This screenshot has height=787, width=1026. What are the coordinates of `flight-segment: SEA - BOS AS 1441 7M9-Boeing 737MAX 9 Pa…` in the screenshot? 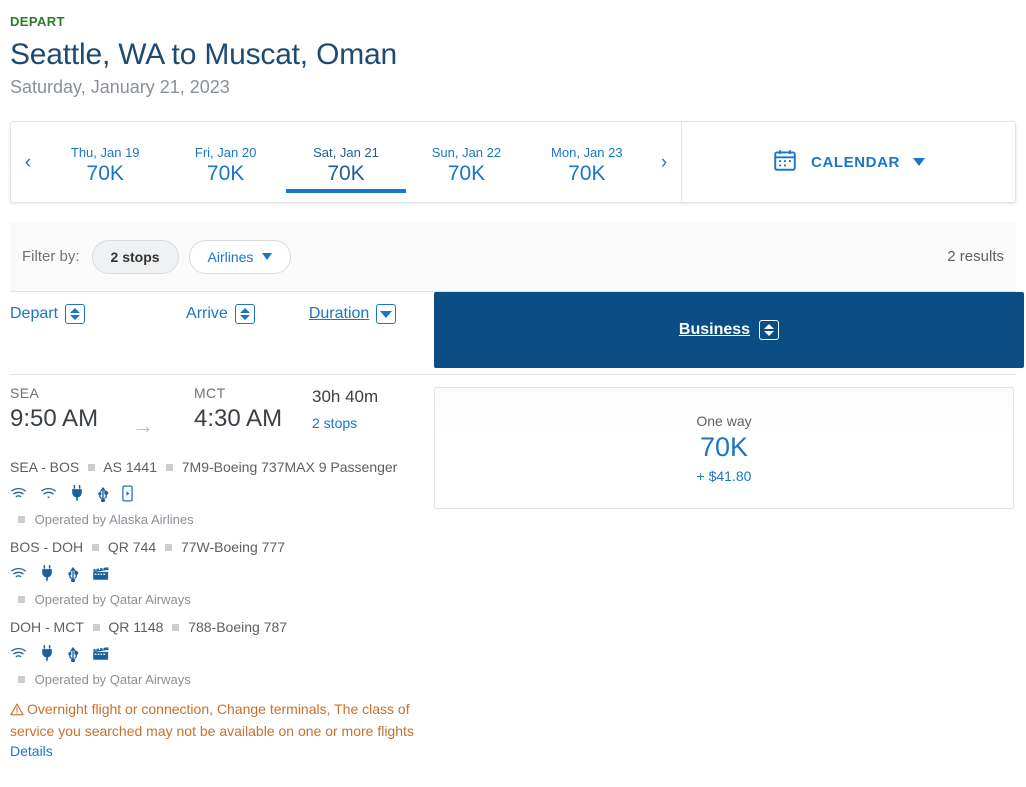 It's located at (217, 493).